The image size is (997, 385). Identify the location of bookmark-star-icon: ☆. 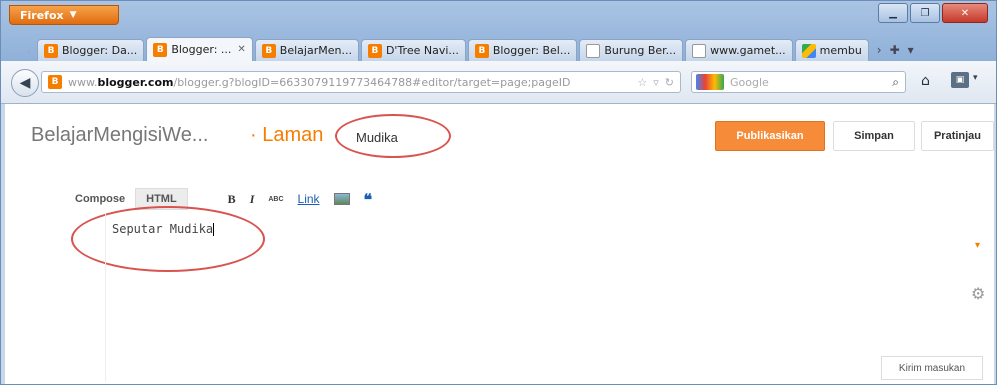
(642, 82).